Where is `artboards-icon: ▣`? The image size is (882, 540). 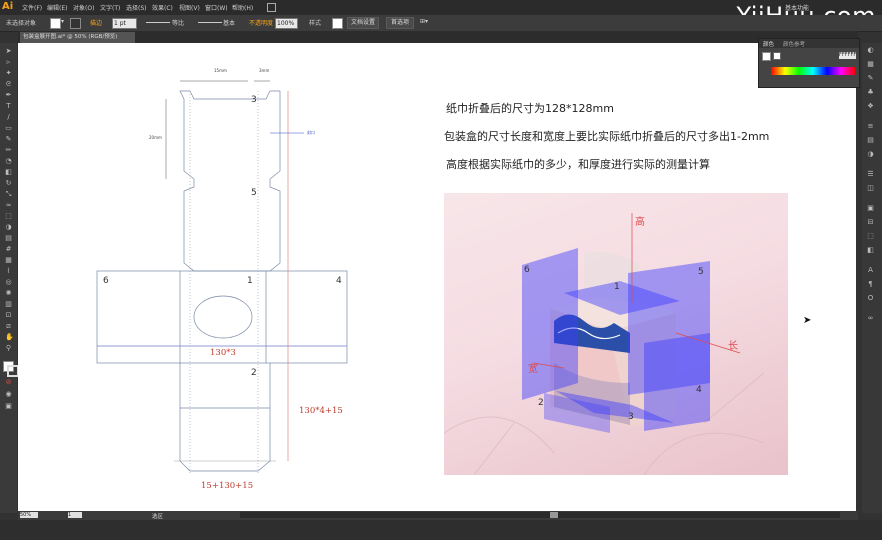 artboards-icon: ▣ is located at coordinates (870, 208).